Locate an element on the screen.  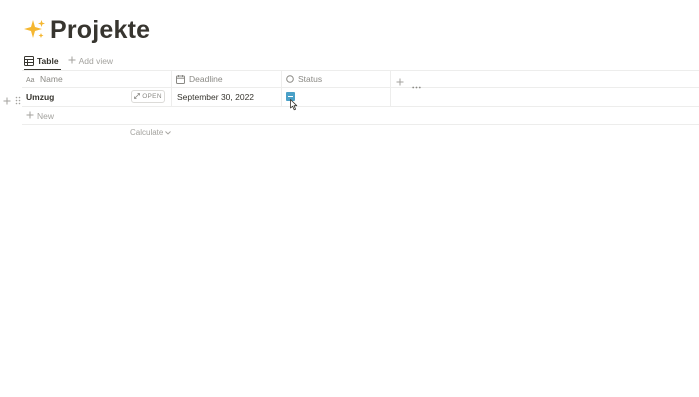
new-row-button: New is located at coordinates (40, 116).